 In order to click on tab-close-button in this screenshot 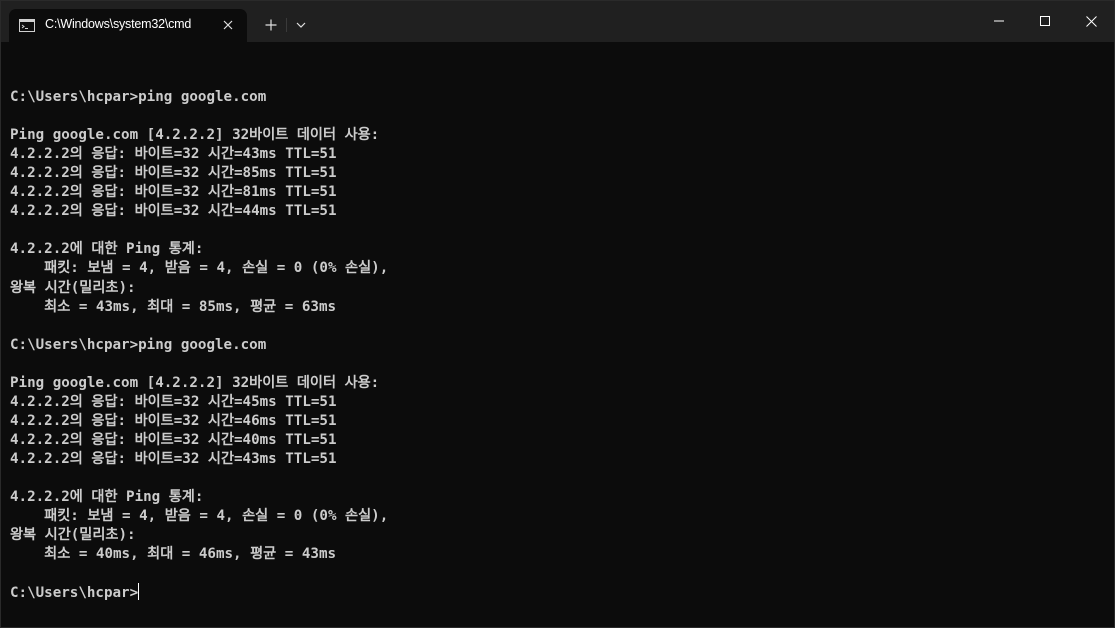, I will do `click(228, 25)`.